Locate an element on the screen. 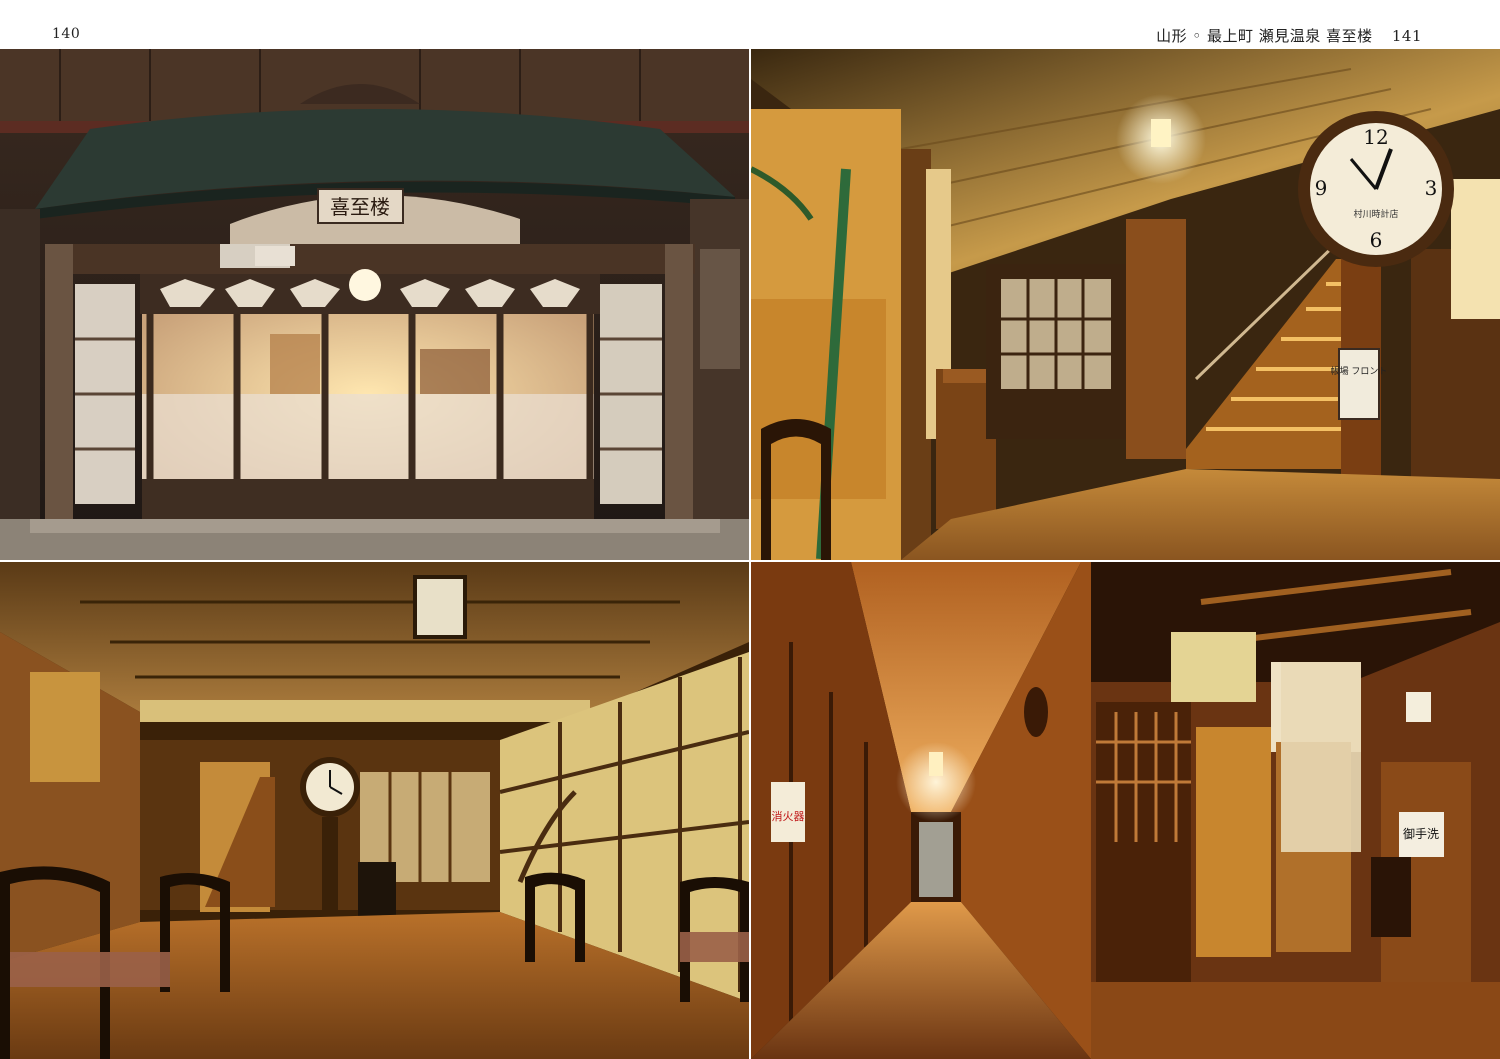 This screenshot has width=1500, height=1059. front-sign is located at coordinates (1359, 384).